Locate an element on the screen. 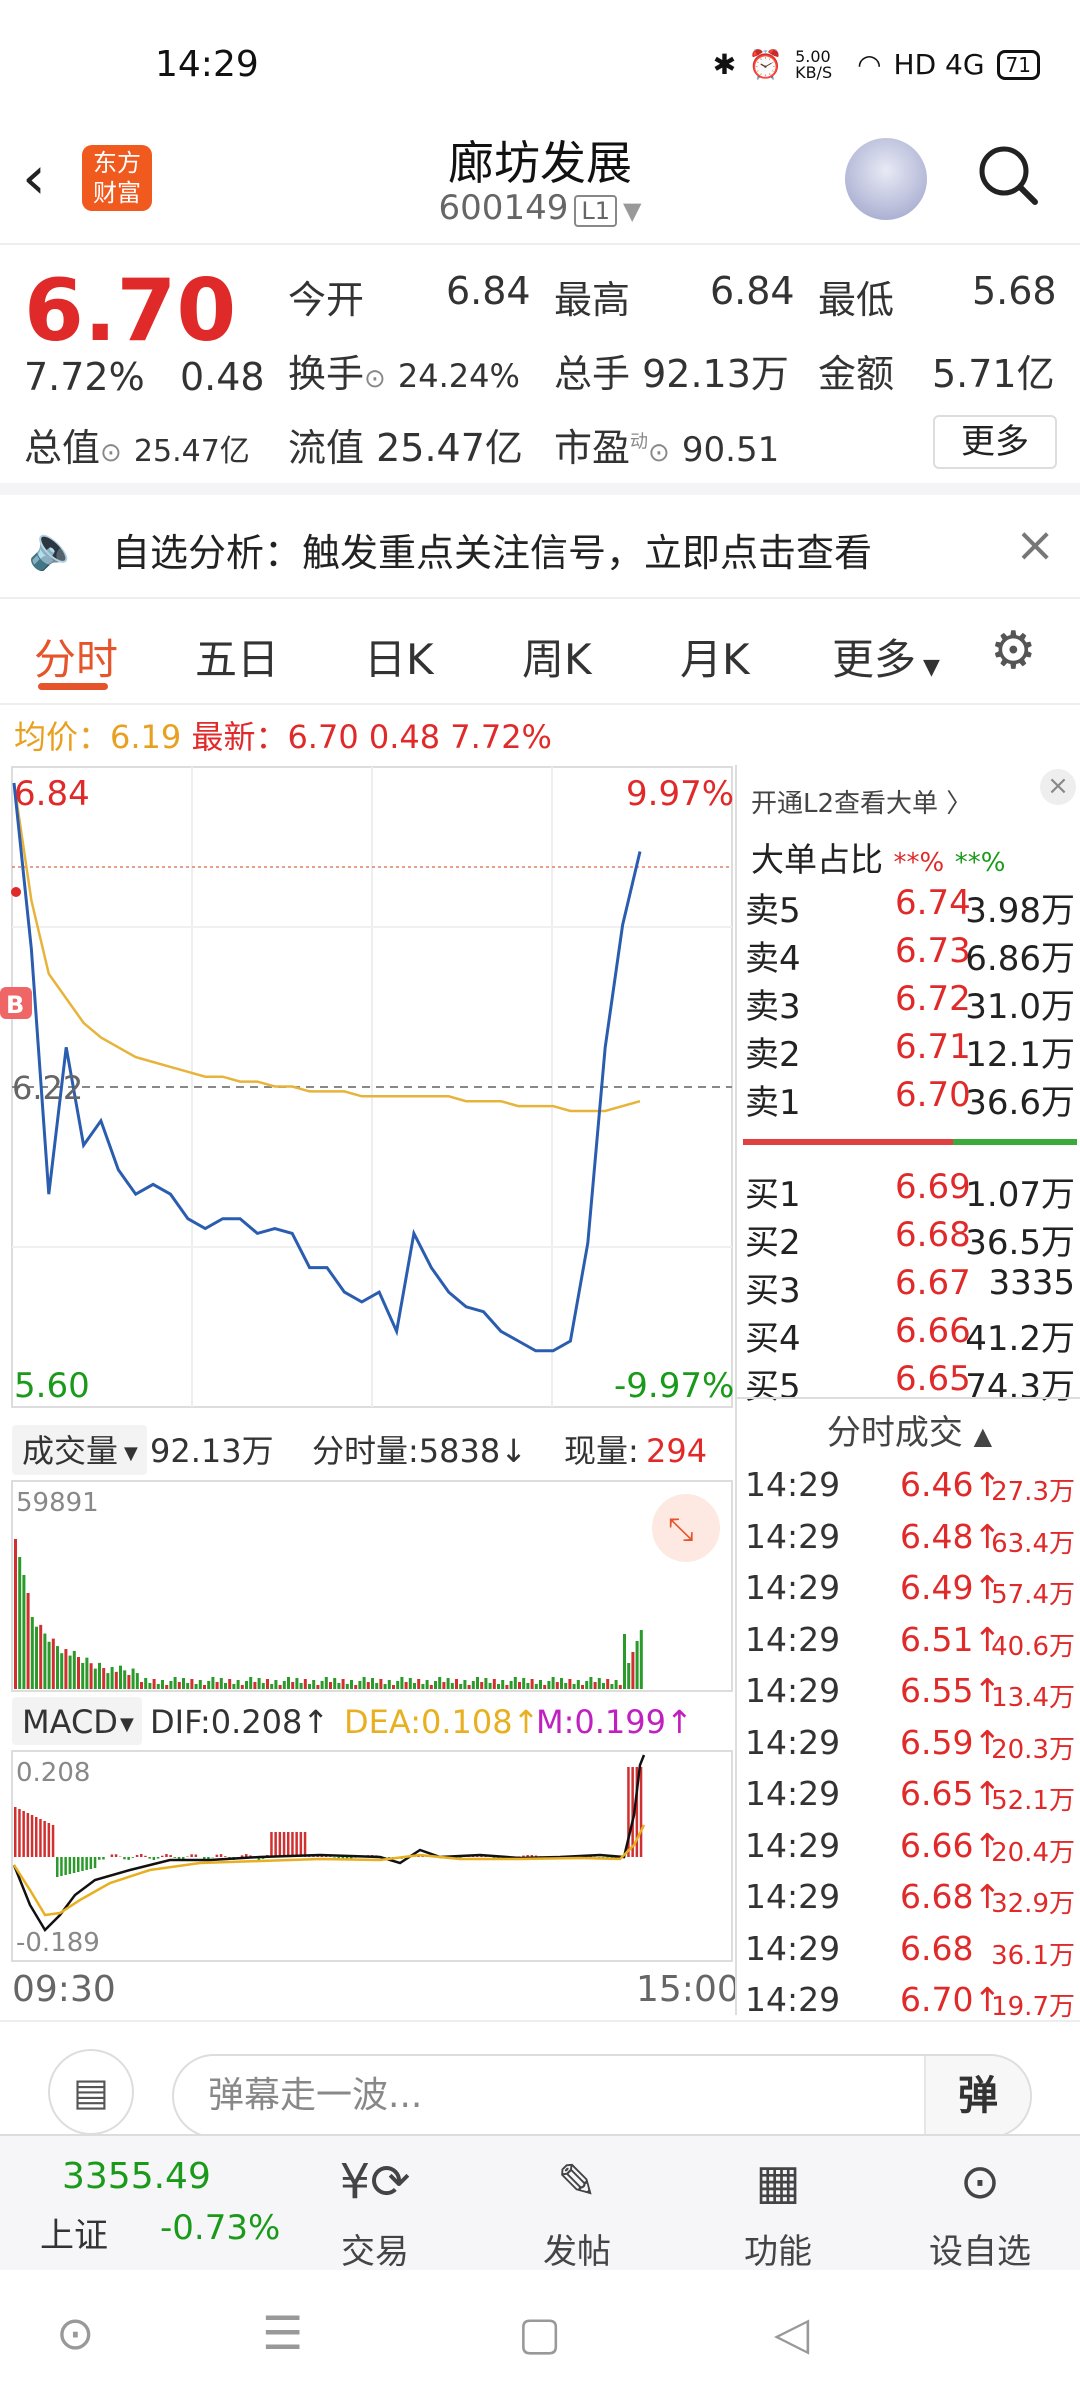  y-max-pct-label: 9.97% is located at coordinates (680, 794).